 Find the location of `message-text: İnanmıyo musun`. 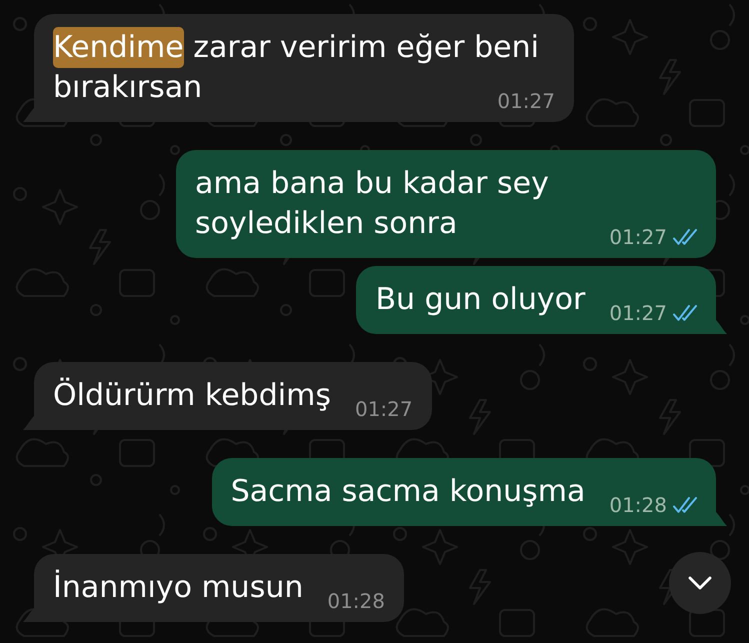

message-text: İnanmıyo musun is located at coordinates (178, 587).